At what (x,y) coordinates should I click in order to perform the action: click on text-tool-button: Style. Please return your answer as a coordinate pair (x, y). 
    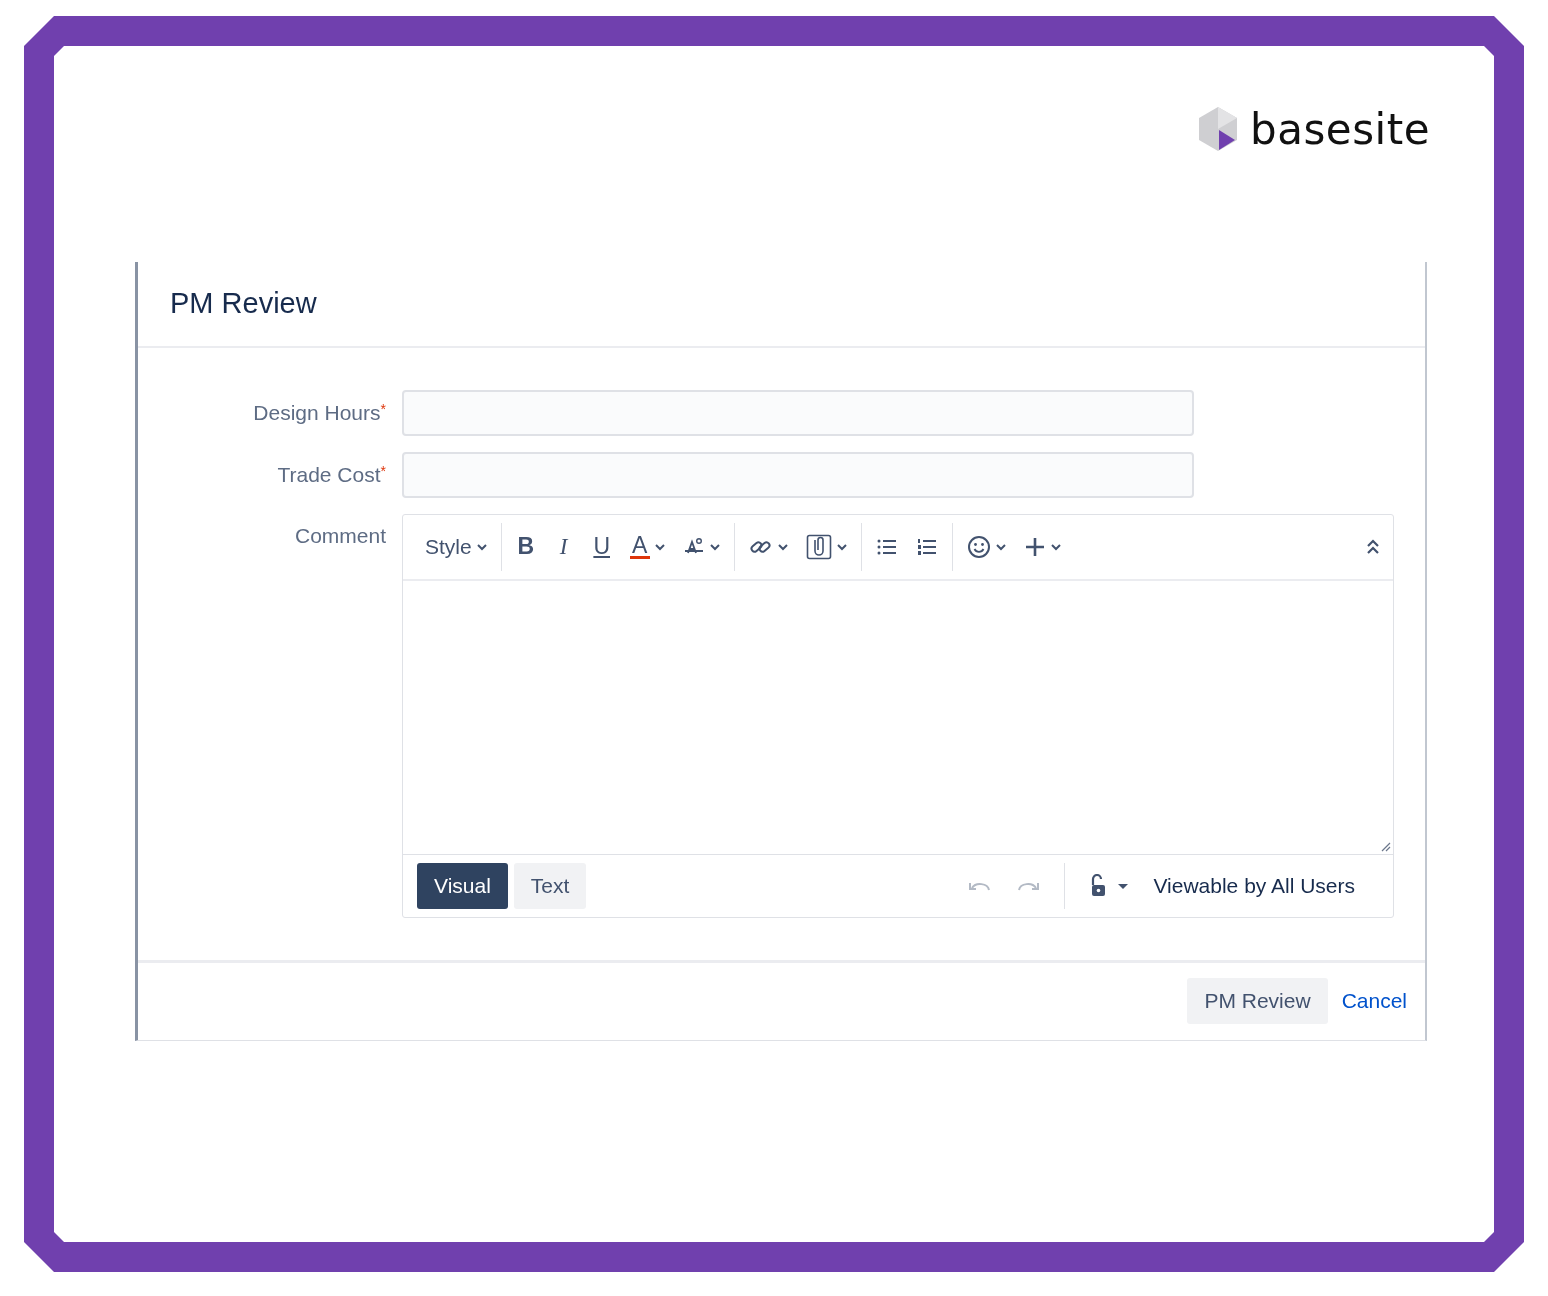
    Looking at the image, I should click on (456, 546).